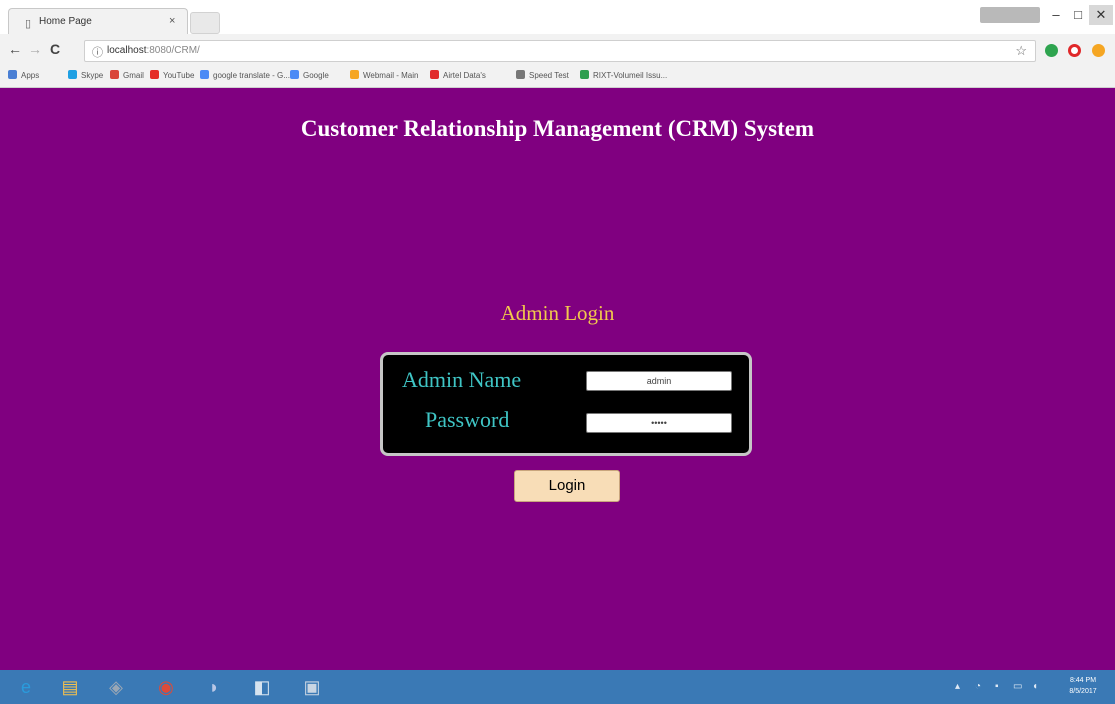 This screenshot has height=704, width=1115. Describe the element at coordinates (567, 486) in the screenshot. I see `login-button: Login` at that location.